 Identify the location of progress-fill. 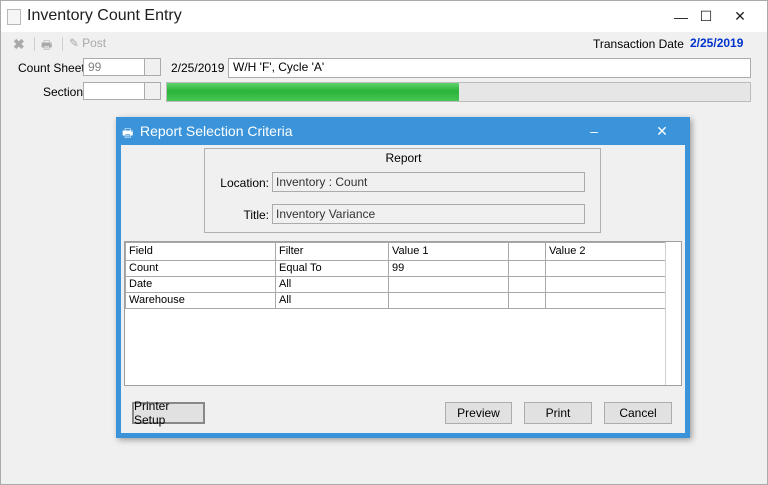
(313, 92).